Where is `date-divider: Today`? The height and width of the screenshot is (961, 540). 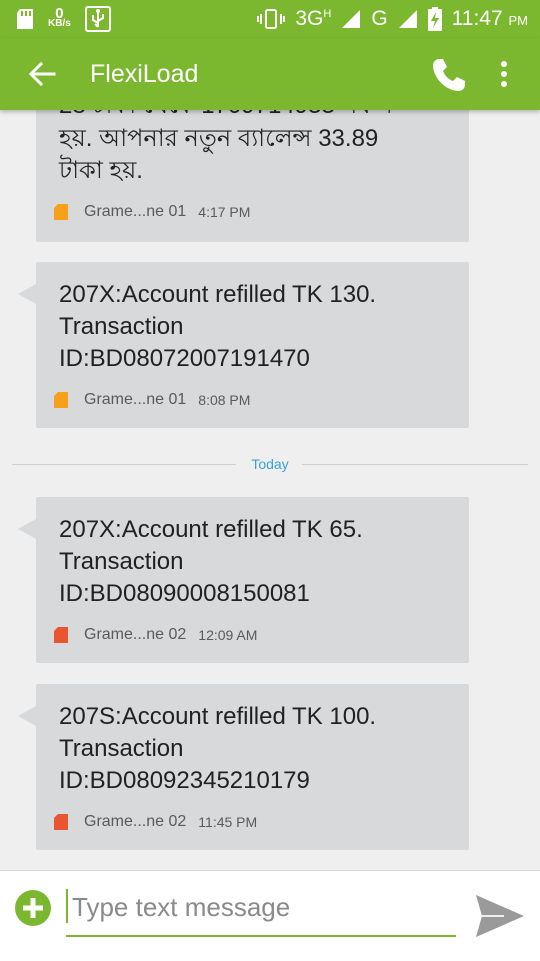
date-divider: Today is located at coordinates (270, 464).